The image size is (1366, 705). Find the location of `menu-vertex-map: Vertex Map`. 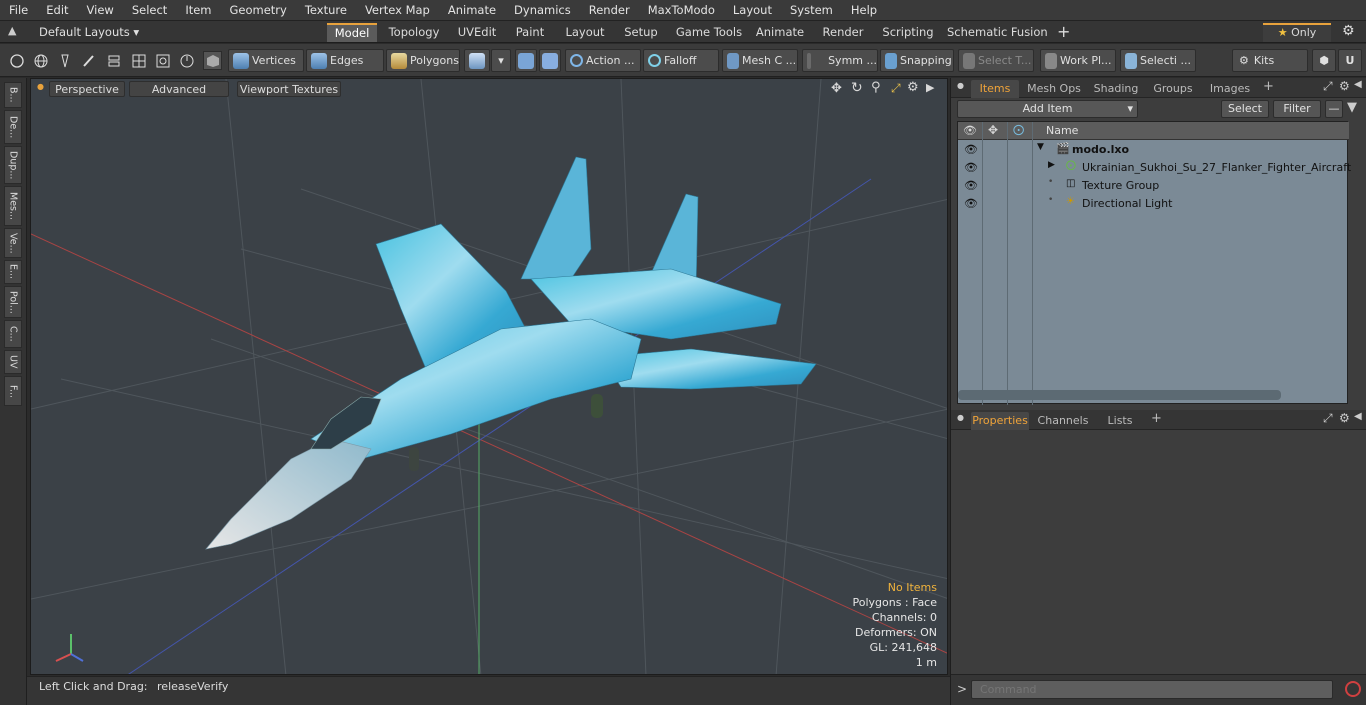

menu-vertex-map: Vertex Map is located at coordinates (397, 10).